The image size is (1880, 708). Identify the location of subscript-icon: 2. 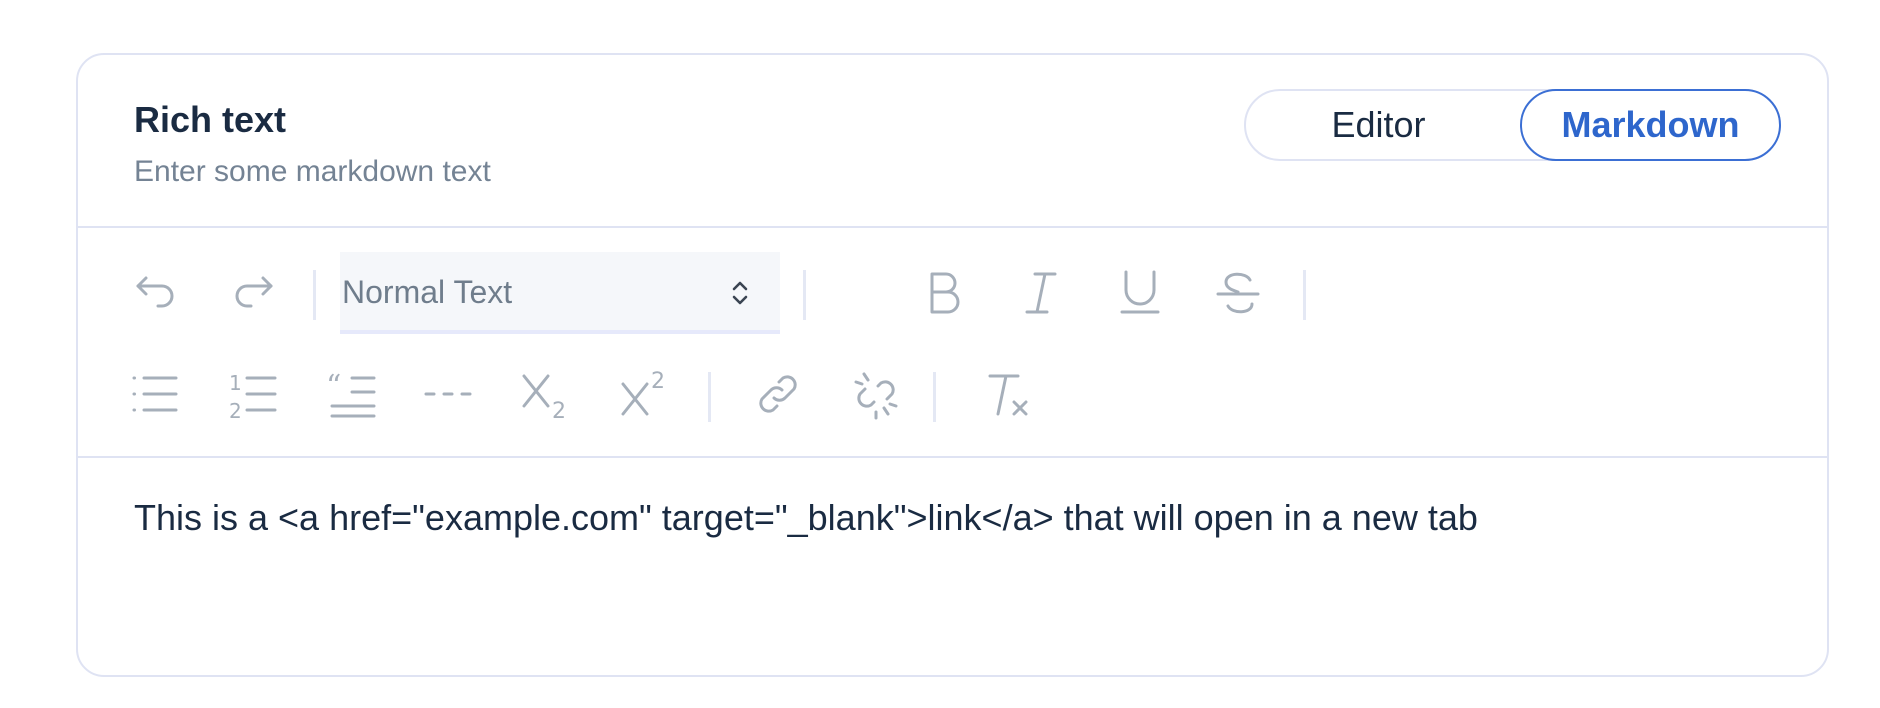
(544, 399).